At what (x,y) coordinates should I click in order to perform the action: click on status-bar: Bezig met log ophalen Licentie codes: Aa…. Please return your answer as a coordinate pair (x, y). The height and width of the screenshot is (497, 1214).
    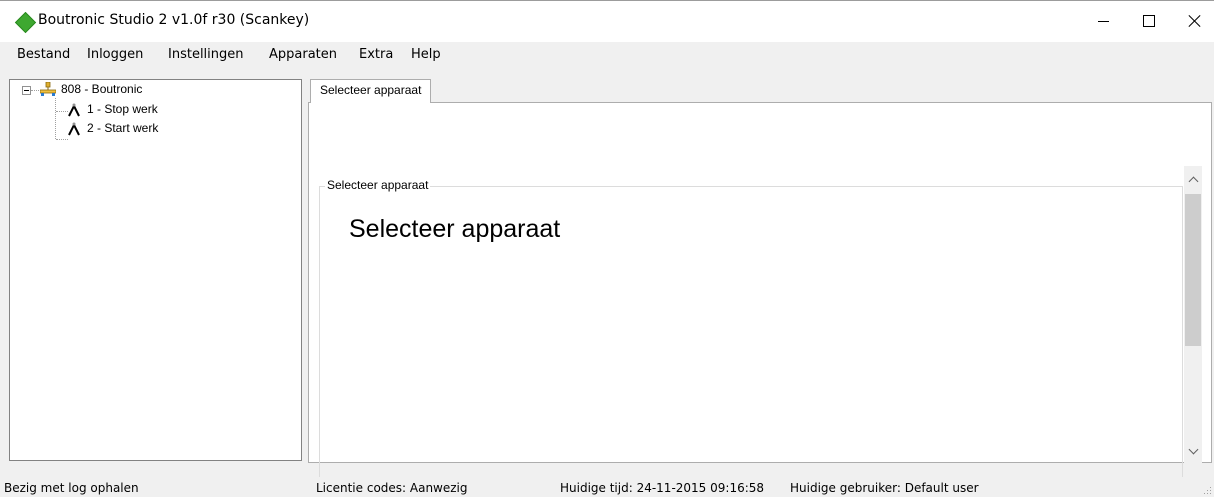
    Looking at the image, I should click on (607, 487).